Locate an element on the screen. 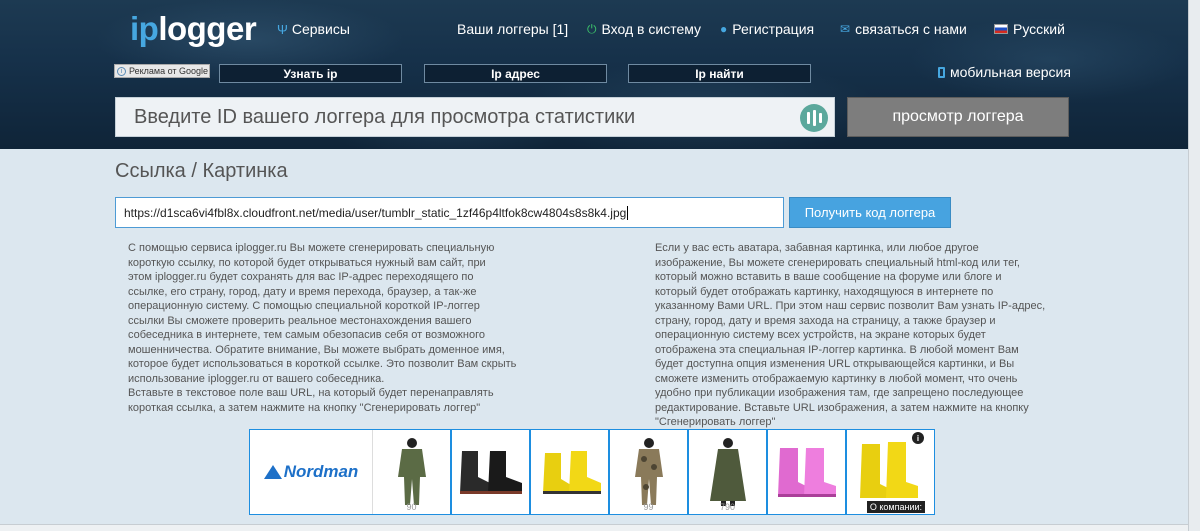 This screenshot has width=1200, height=531. ad-link-3: Ip найти is located at coordinates (719, 73).